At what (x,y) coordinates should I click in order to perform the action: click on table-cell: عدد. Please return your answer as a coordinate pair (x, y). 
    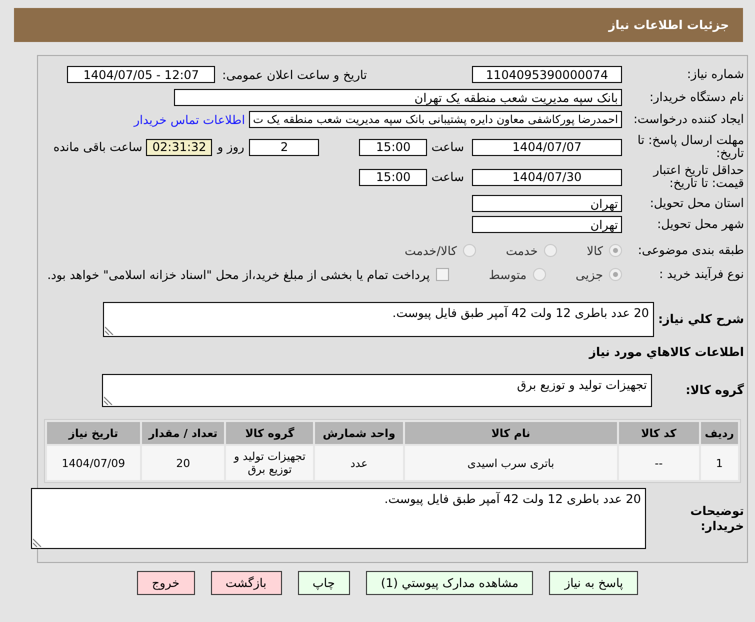
    Looking at the image, I should click on (359, 463).